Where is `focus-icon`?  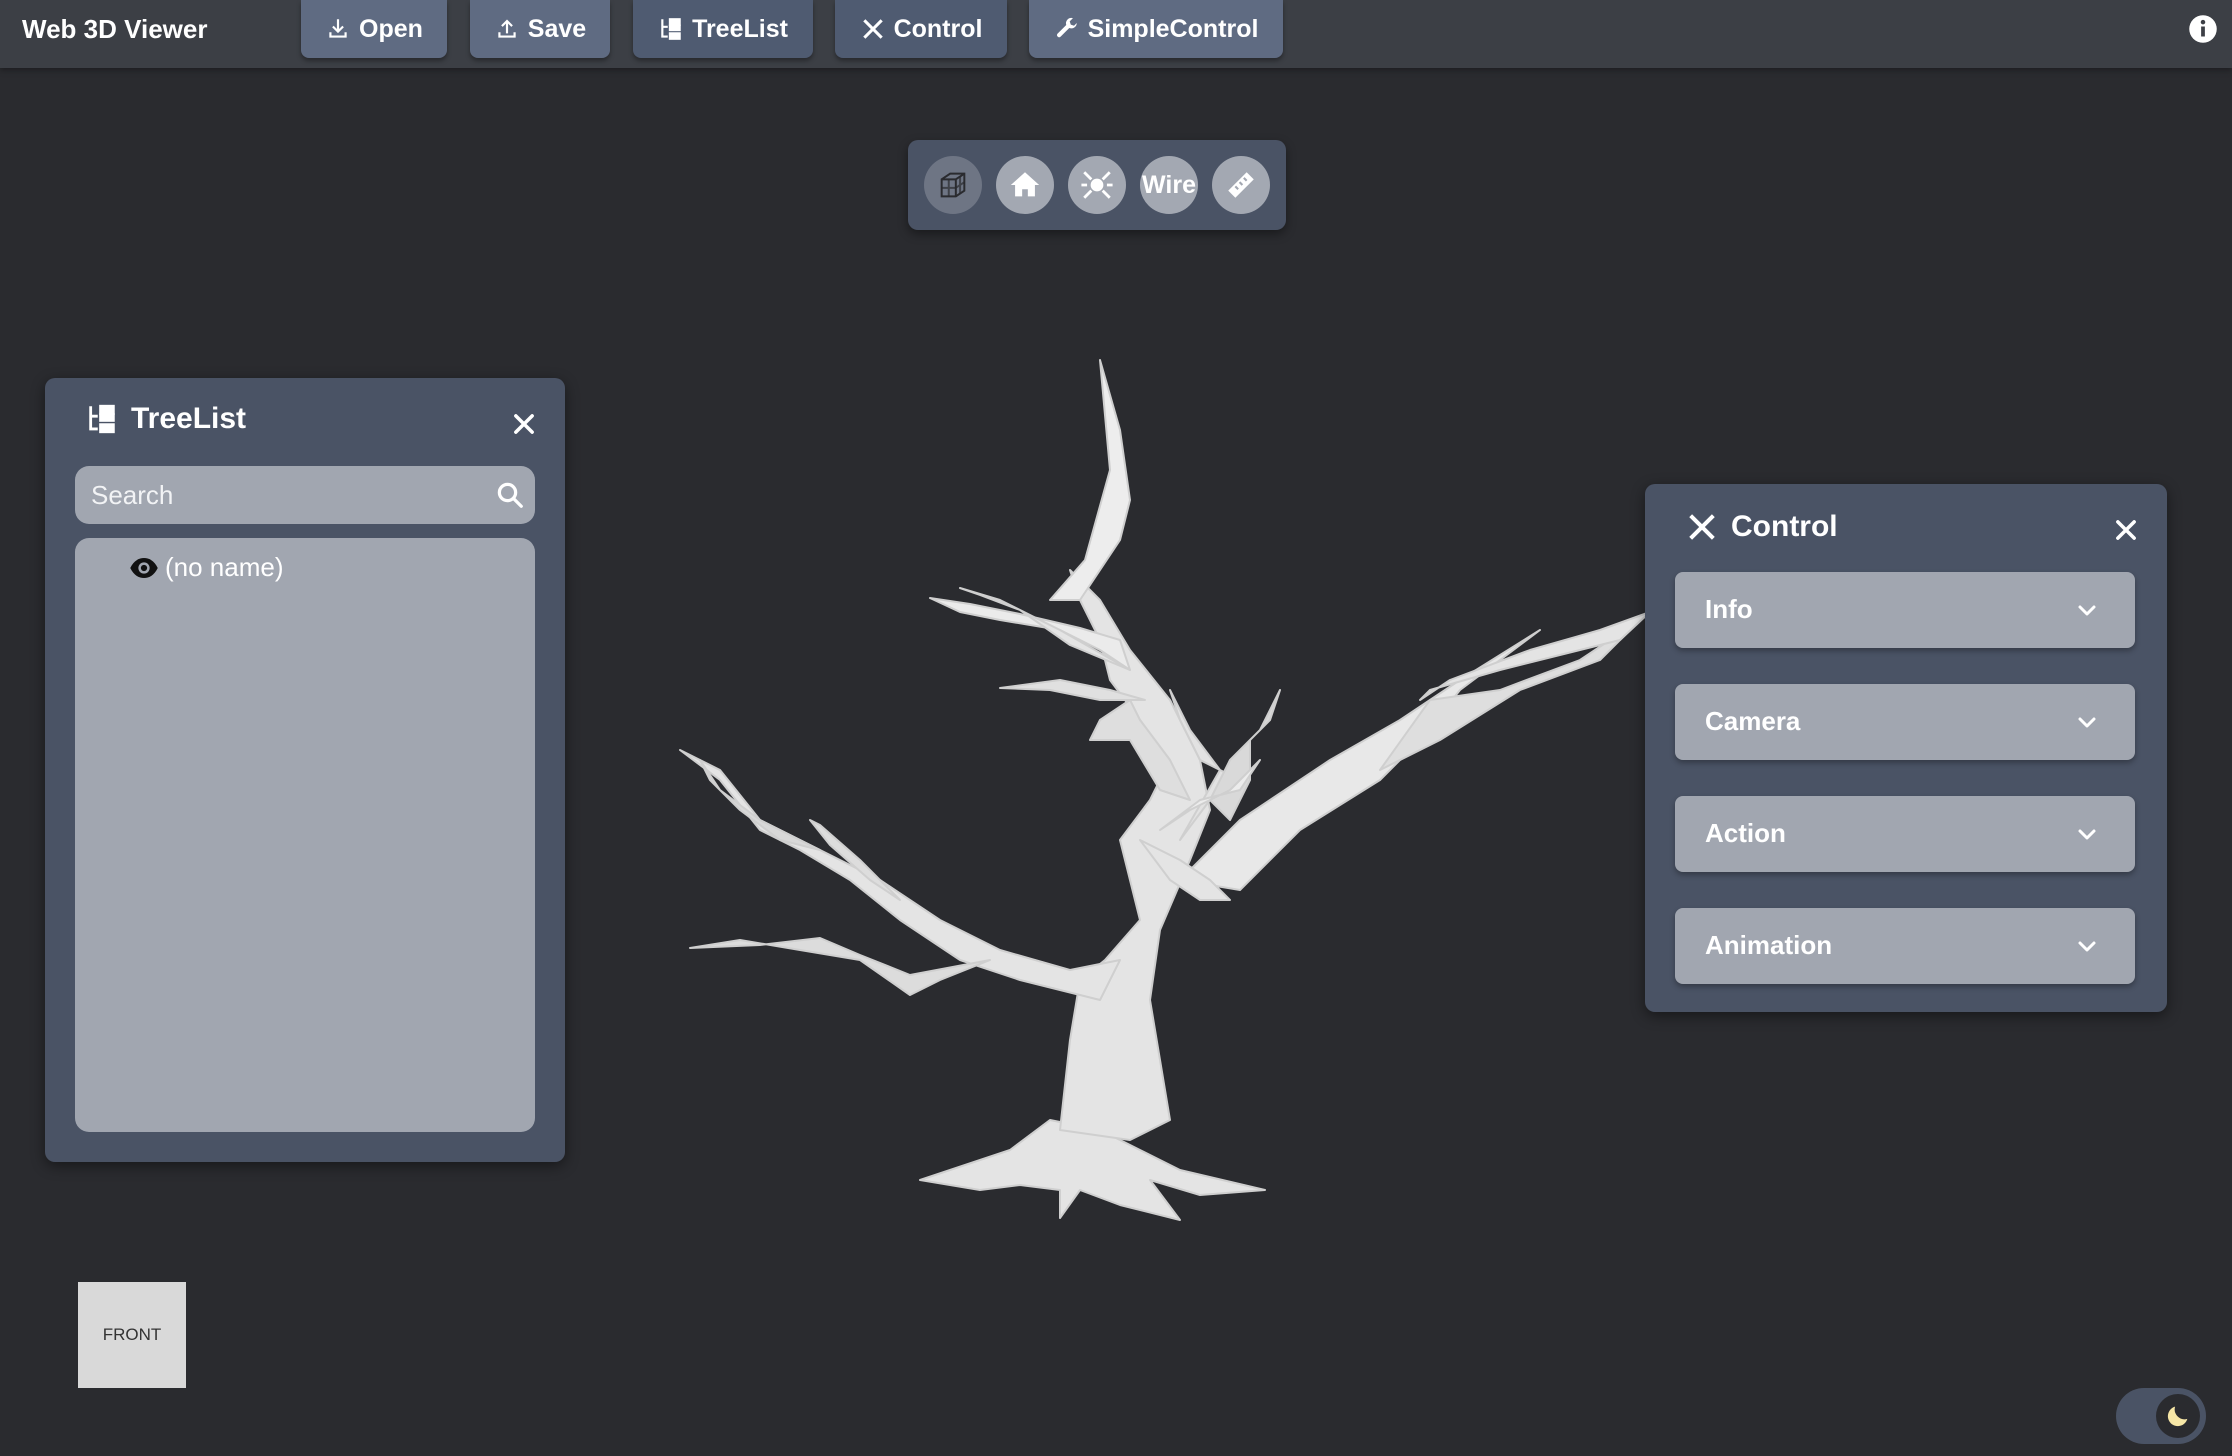 focus-icon is located at coordinates (1097, 185).